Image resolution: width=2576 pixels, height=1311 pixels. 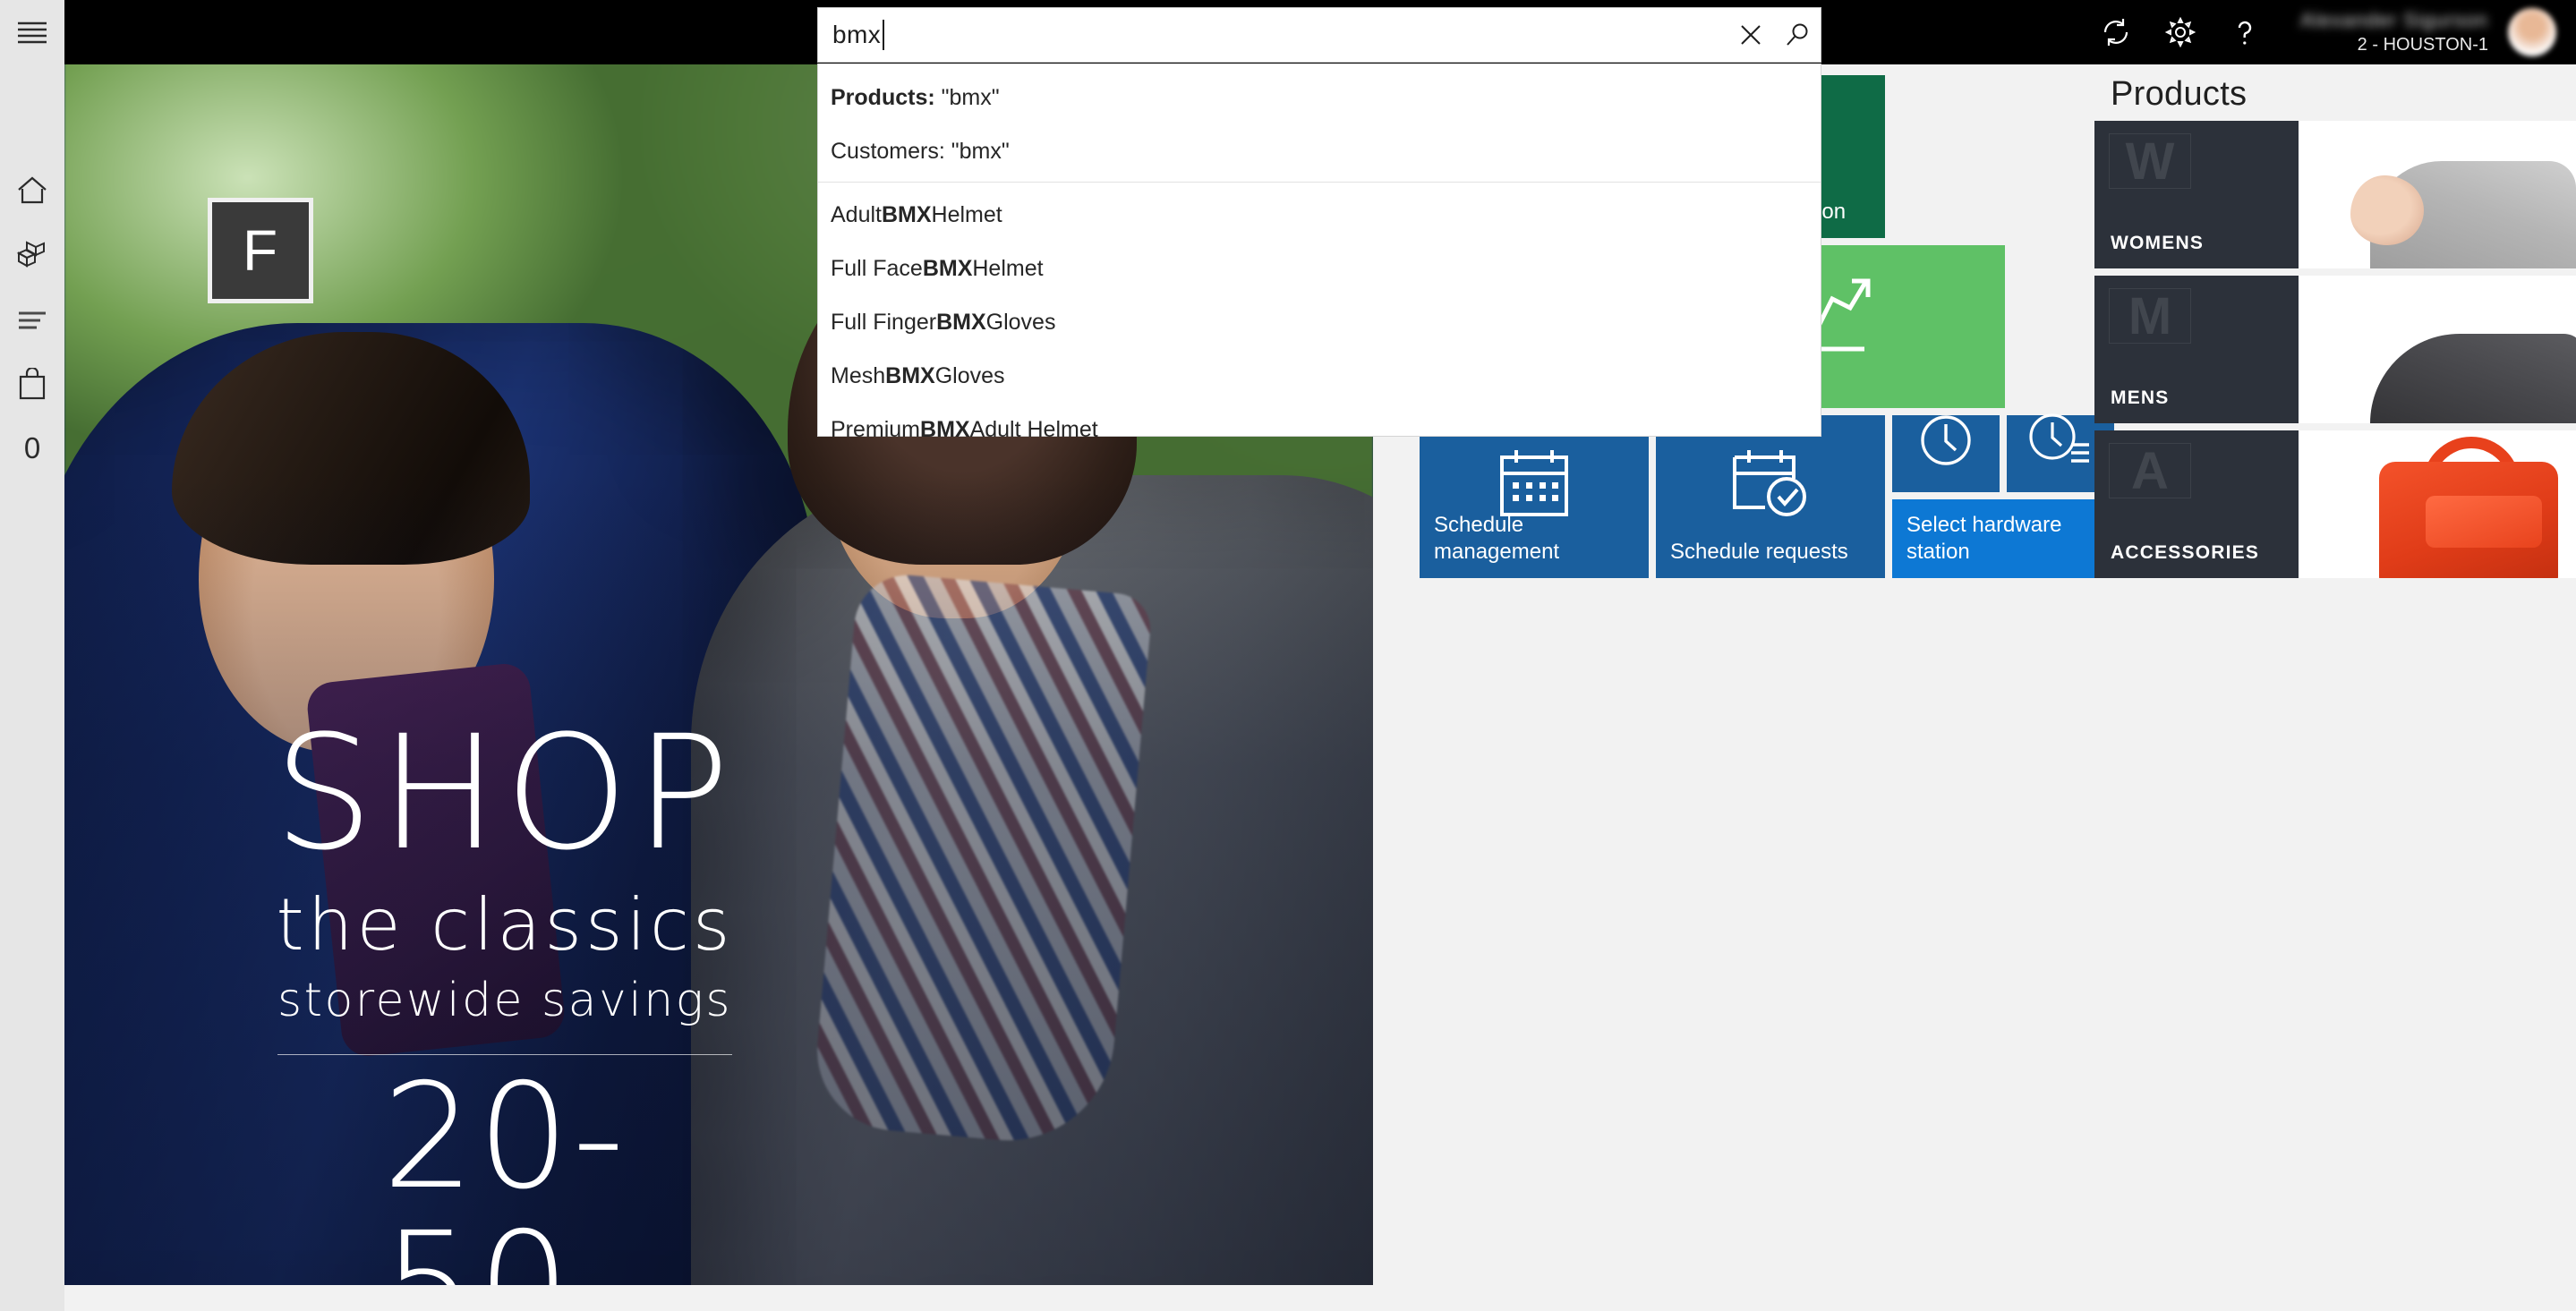 I want to click on close-icon, so click(x=1750, y=35).